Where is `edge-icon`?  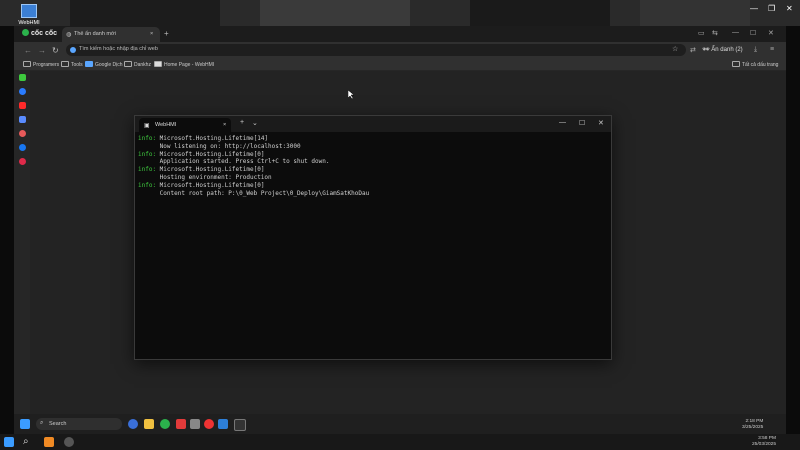
edge-icon is located at coordinates (133, 424).